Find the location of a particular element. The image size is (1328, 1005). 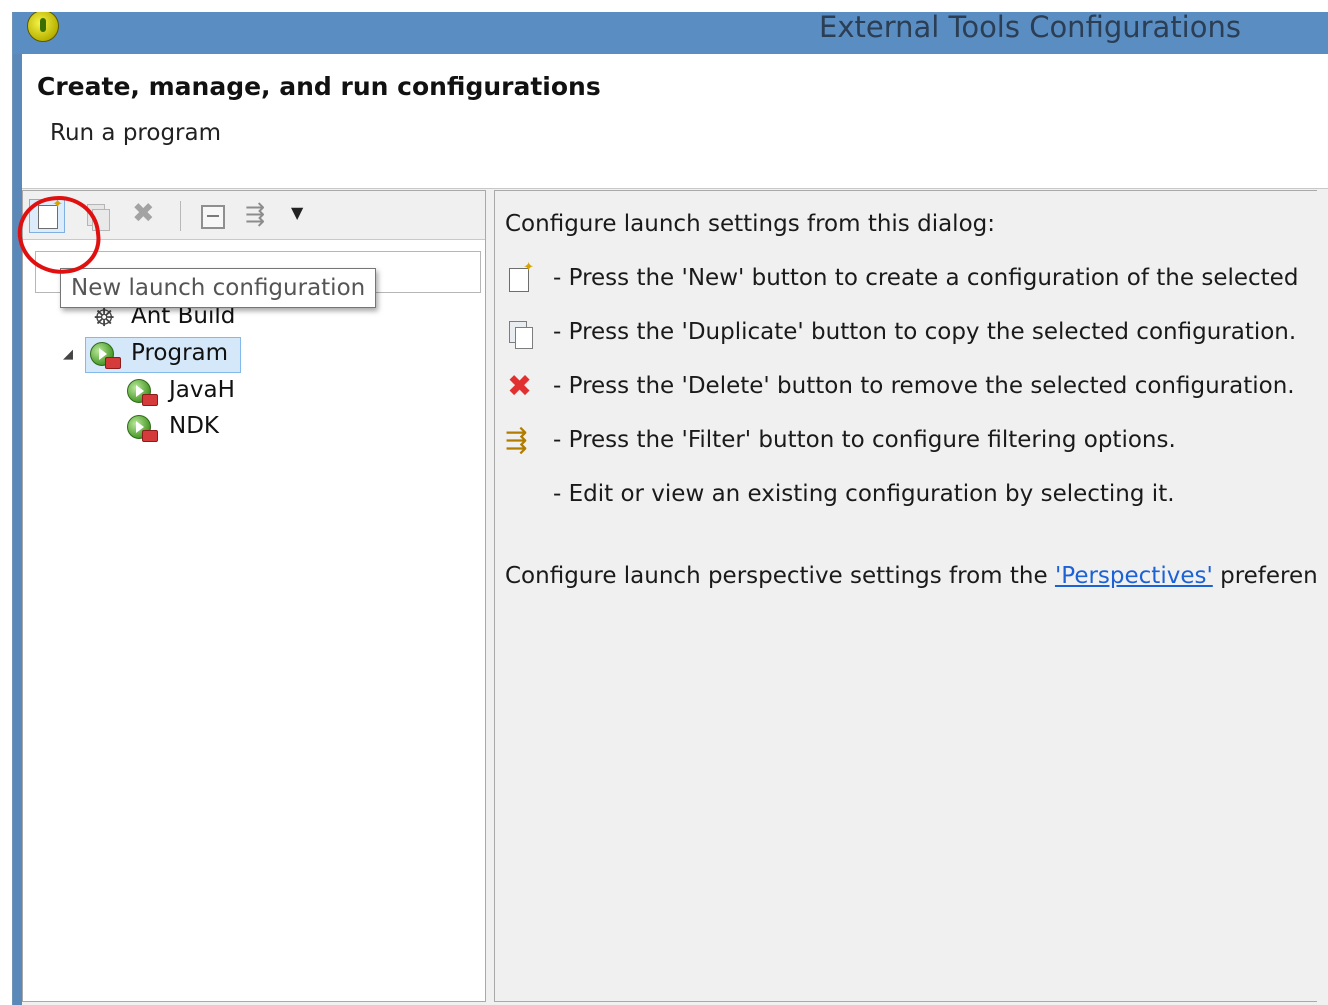

new-launch-configuration-button is located at coordinates (47, 215).